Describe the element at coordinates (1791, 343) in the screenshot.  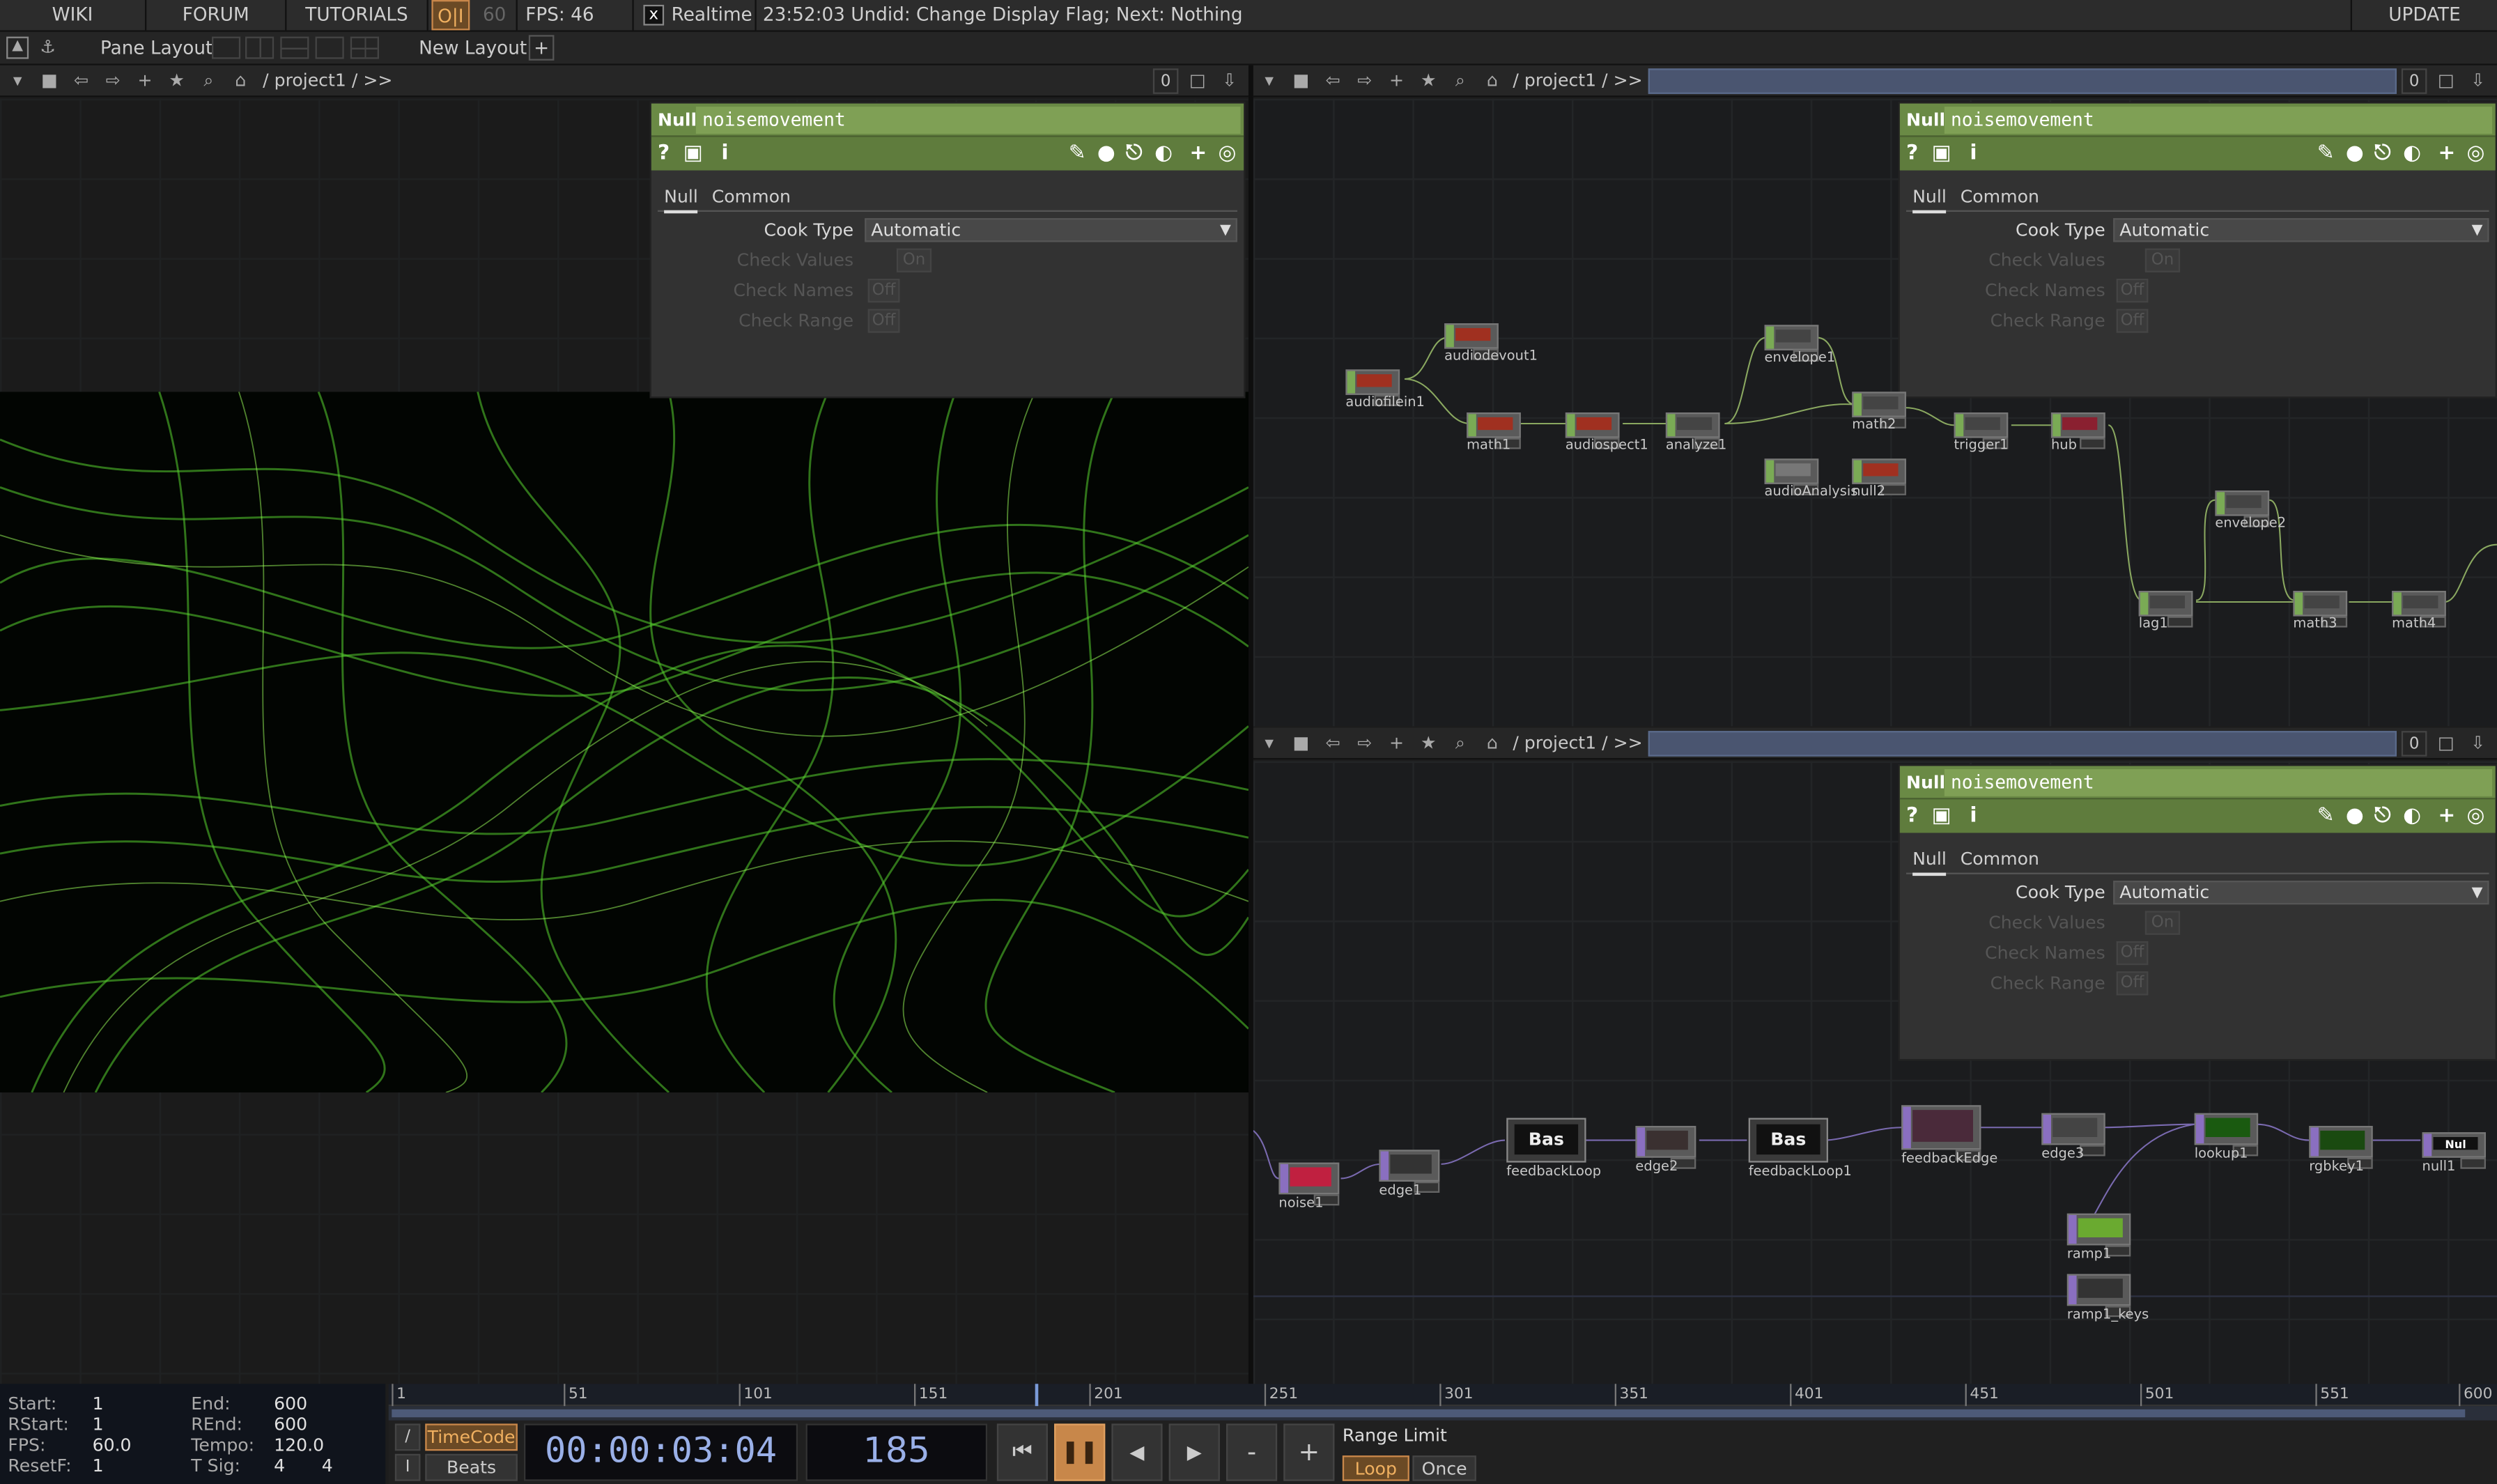
I see `node-envelope1` at that location.